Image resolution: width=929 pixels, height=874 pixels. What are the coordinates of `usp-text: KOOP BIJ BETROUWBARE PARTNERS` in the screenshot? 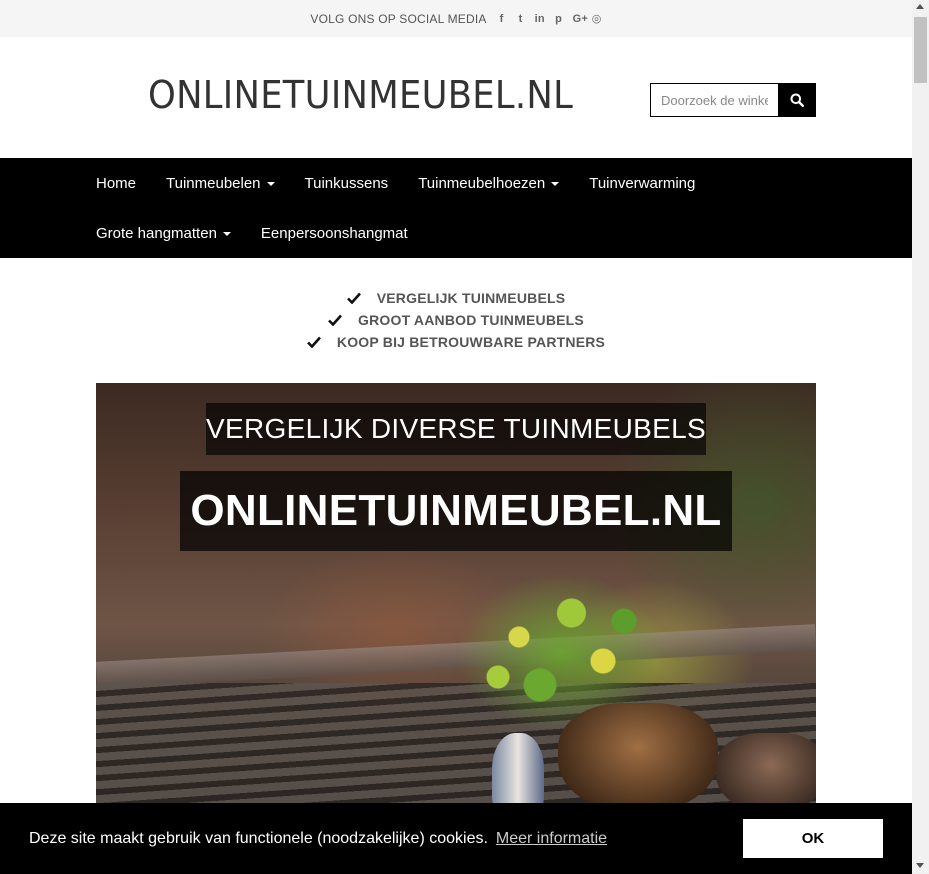 It's located at (471, 342).